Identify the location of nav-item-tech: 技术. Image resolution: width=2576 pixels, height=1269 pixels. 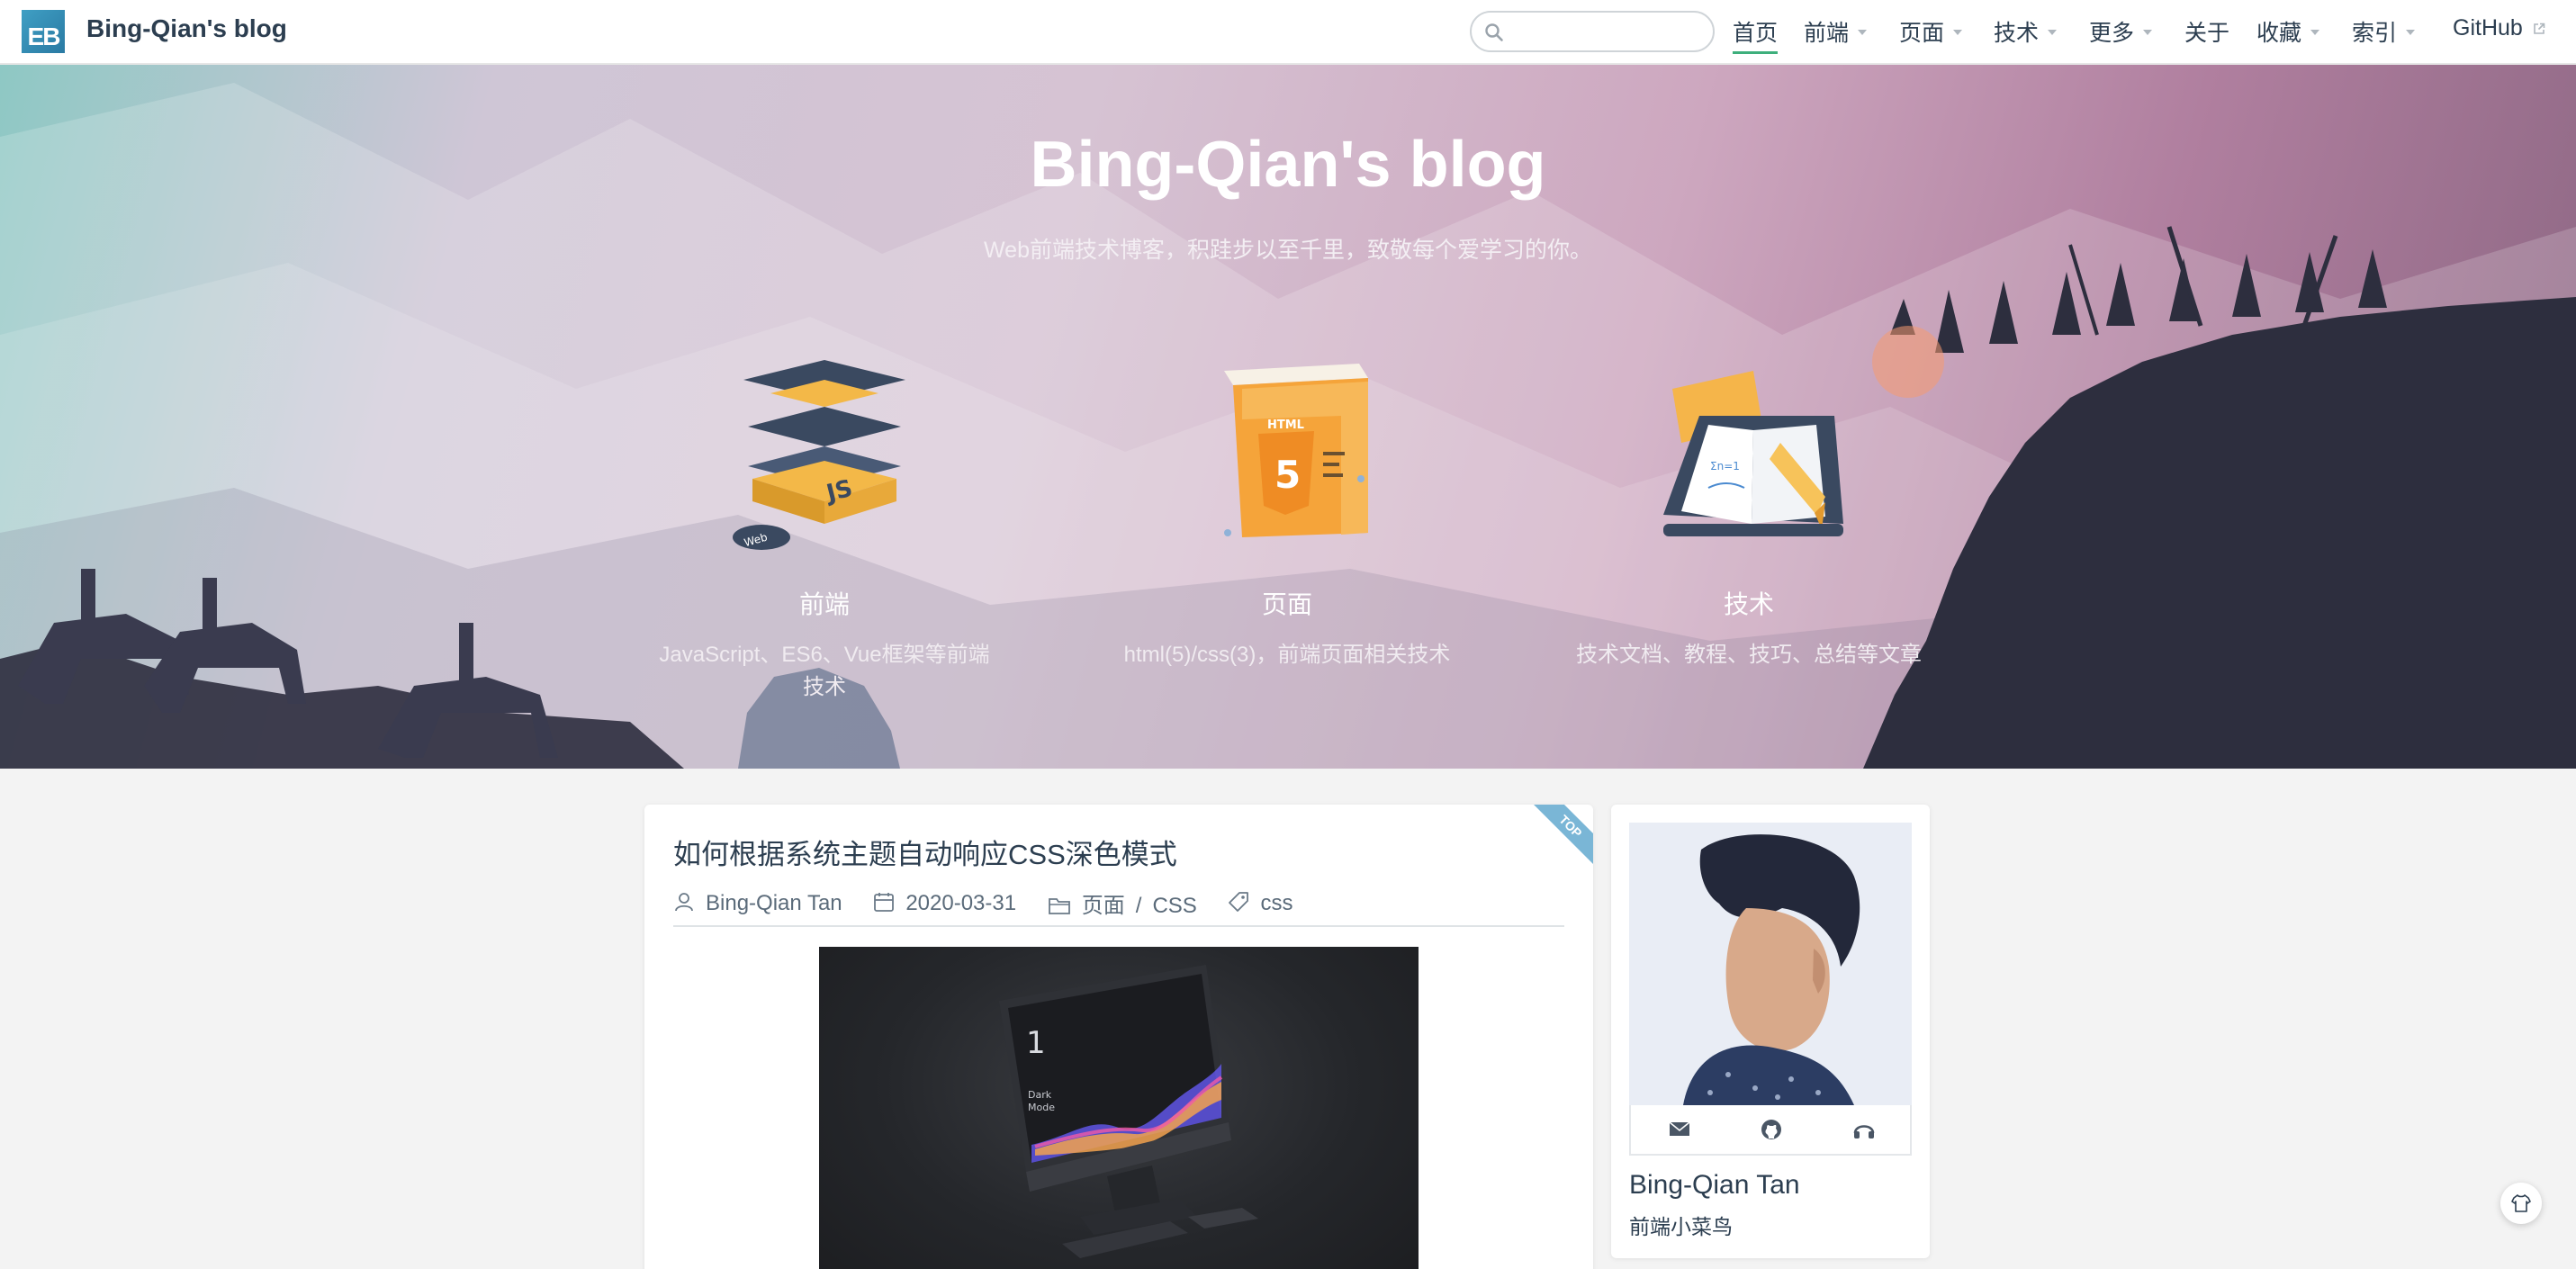
(2026, 31).